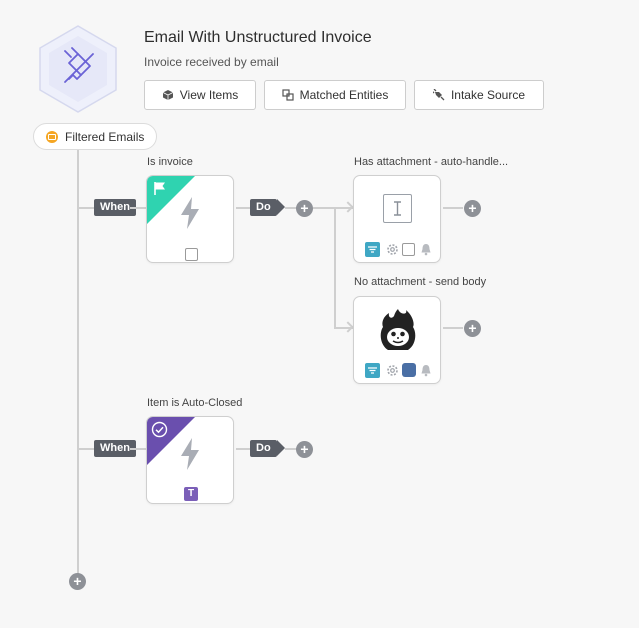 The height and width of the screenshot is (628, 639). Describe the element at coordinates (191, 494) in the screenshot. I see `type-badge: T` at that location.